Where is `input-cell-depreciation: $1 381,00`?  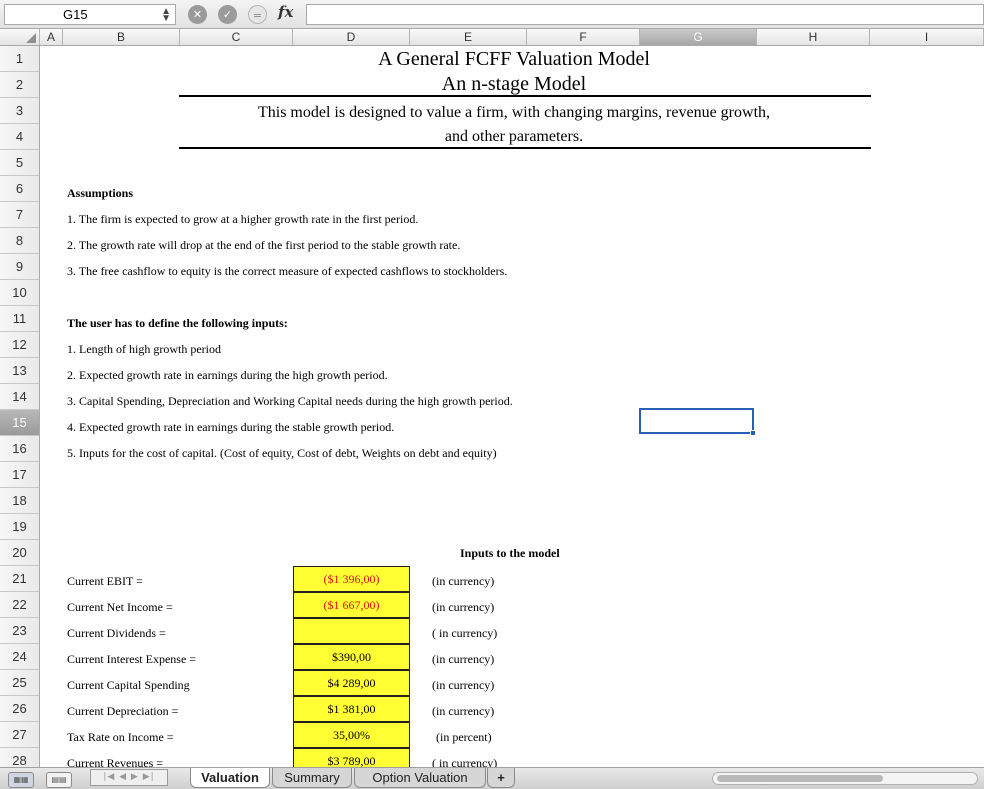 input-cell-depreciation: $1 381,00 is located at coordinates (351, 709).